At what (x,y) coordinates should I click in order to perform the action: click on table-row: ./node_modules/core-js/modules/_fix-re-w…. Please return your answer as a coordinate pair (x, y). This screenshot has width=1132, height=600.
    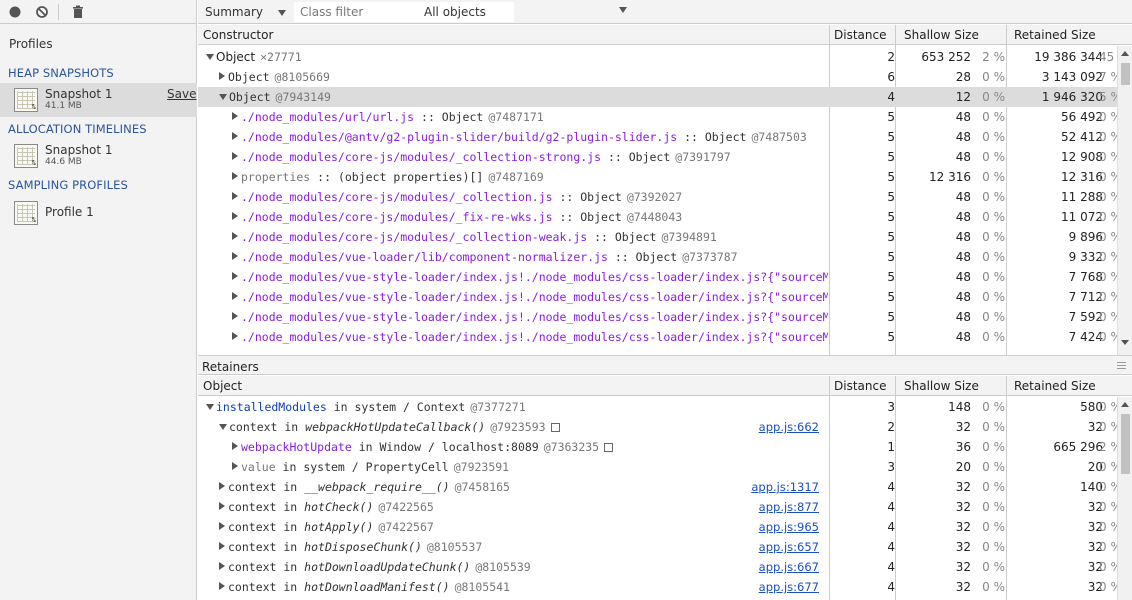
    Looking at the image, I should click on (665, 217).